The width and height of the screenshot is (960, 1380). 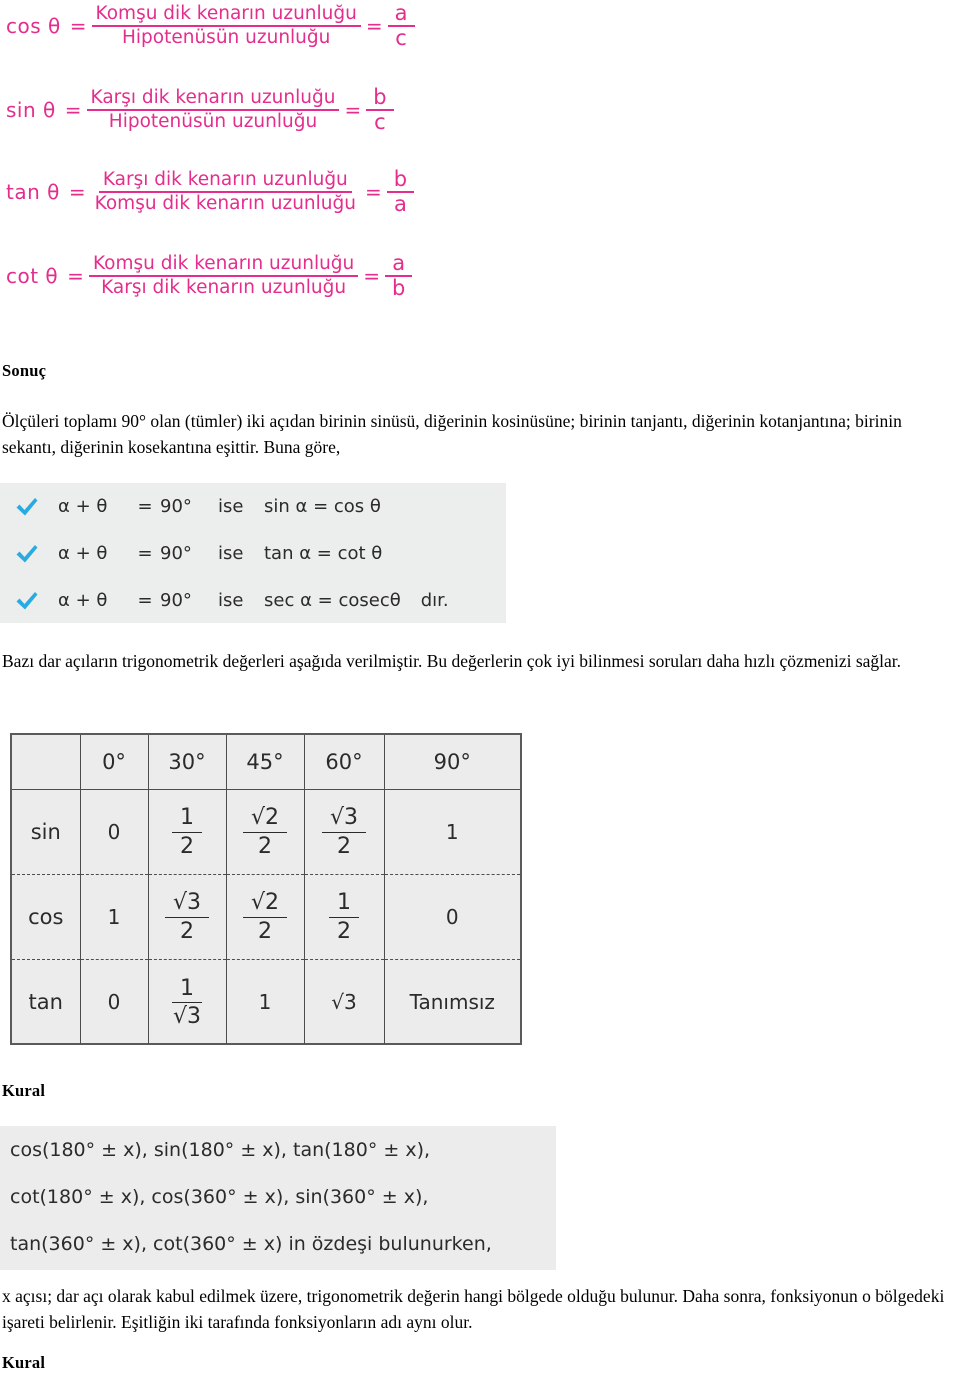 I want to click on fraction-numerator: √3, so click(x=343, y=819).